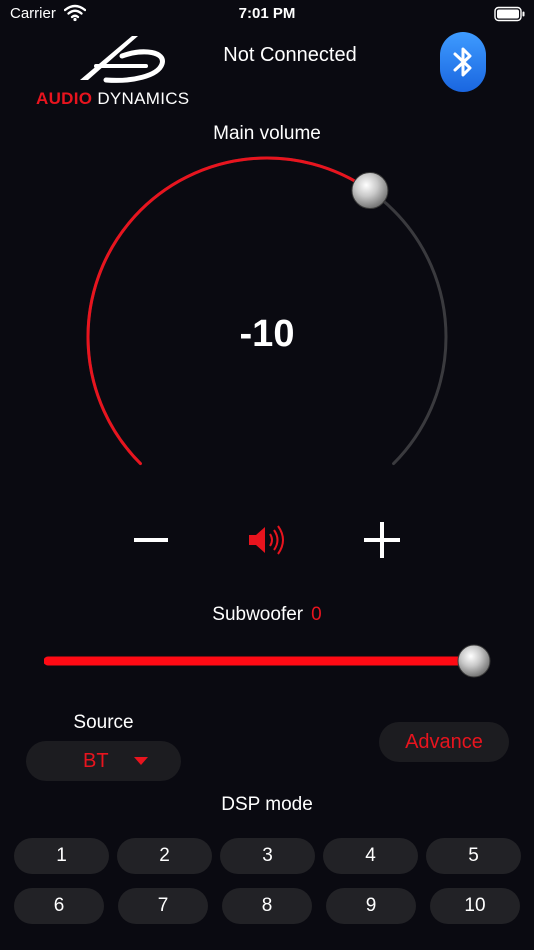 This screenshot has height=950, width=534. Describe the element at coordinates (370, 191) in the screenshot. I see `volume-dial-knob` at that location.